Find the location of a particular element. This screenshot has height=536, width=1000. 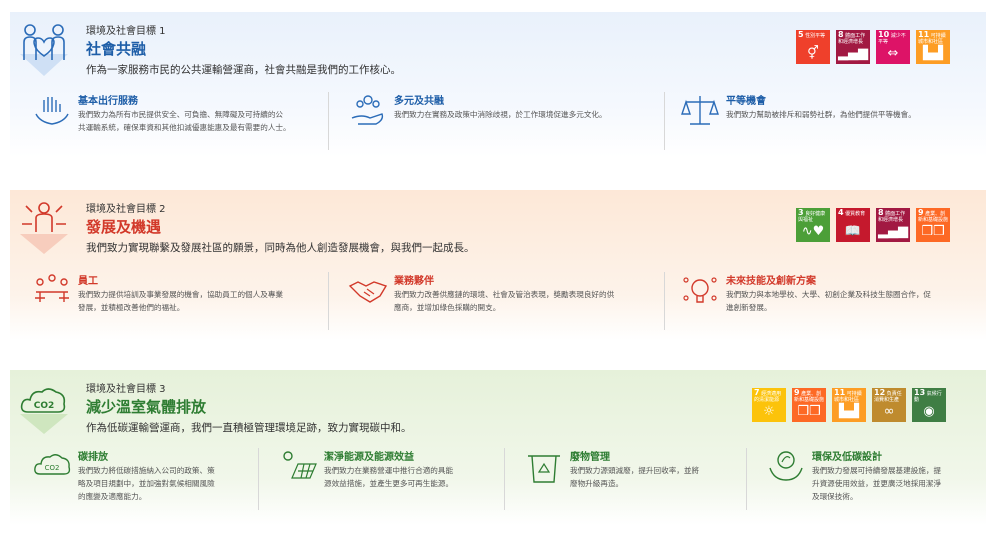

item-title: 碳排放 is located at coordinates (93, 457).